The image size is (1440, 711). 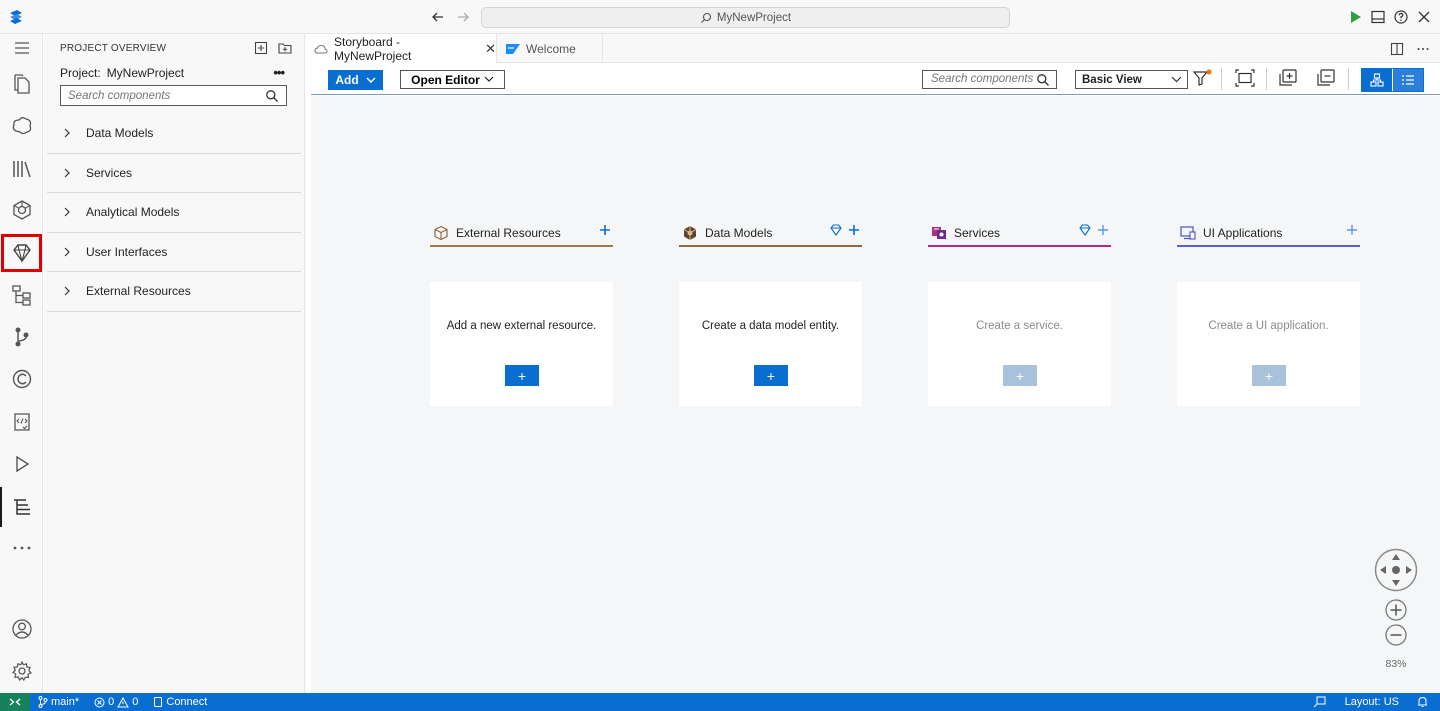 I want to click on tree-item-data-models: Data Models, so click(x=174, y=134).